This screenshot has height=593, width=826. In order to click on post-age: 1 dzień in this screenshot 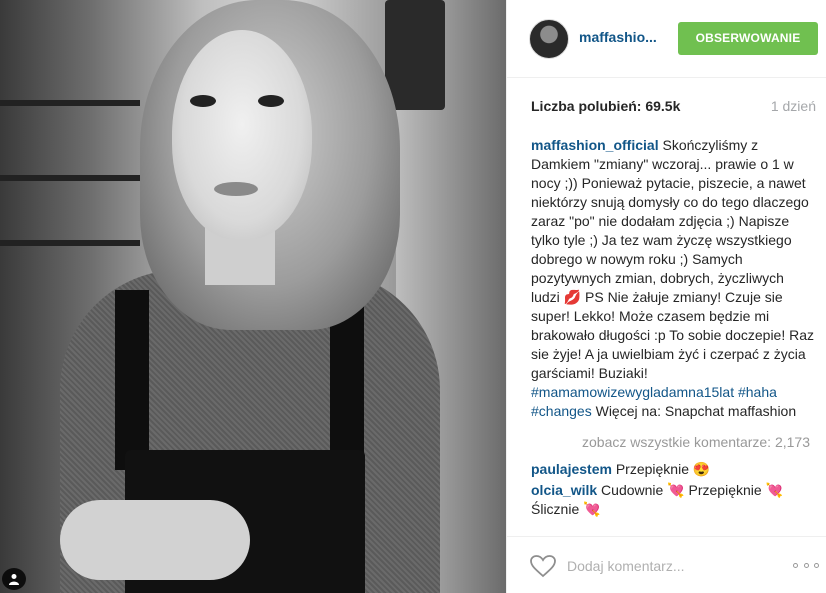, I will do `click(793, 106)`.